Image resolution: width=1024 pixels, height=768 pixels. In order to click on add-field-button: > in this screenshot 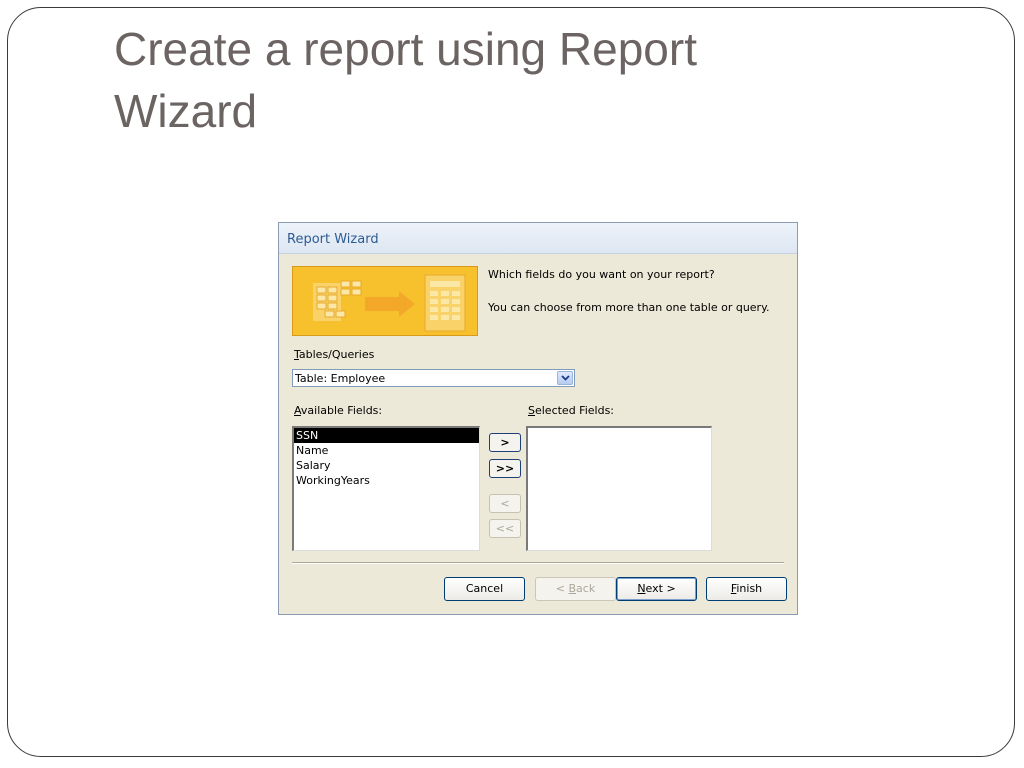, I will do `click(505, 442)`.